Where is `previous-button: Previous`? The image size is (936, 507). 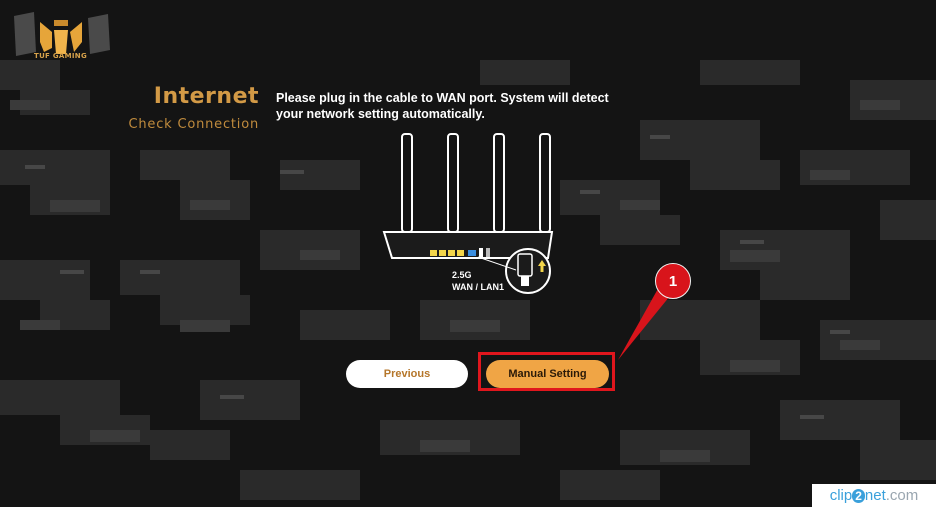 previous-button: Previous is located at coordinates (407, 374).